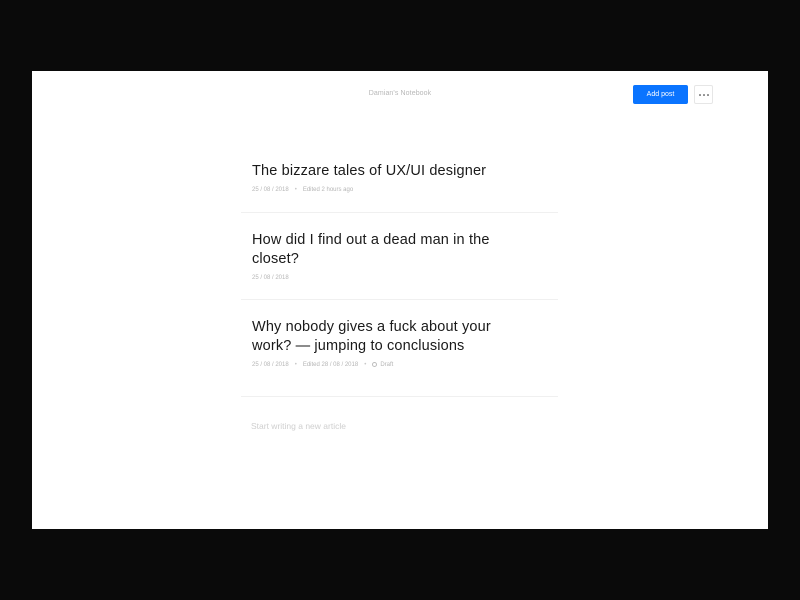 Image resolution: width=800 pixels, height=600 pixels. What do you see at coordinates (406, 426) in the screenshot?
I see `new-article-input` at bounding box center [406, 426].